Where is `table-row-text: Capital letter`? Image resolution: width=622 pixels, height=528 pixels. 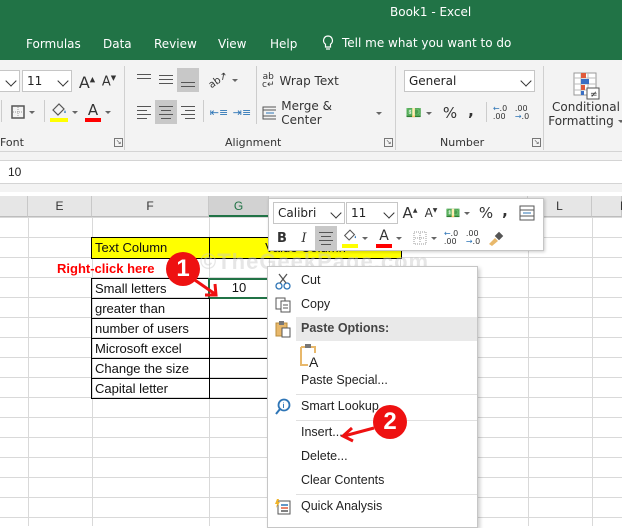 table-row-text: Capital letter is located at coordinates (150, 388).